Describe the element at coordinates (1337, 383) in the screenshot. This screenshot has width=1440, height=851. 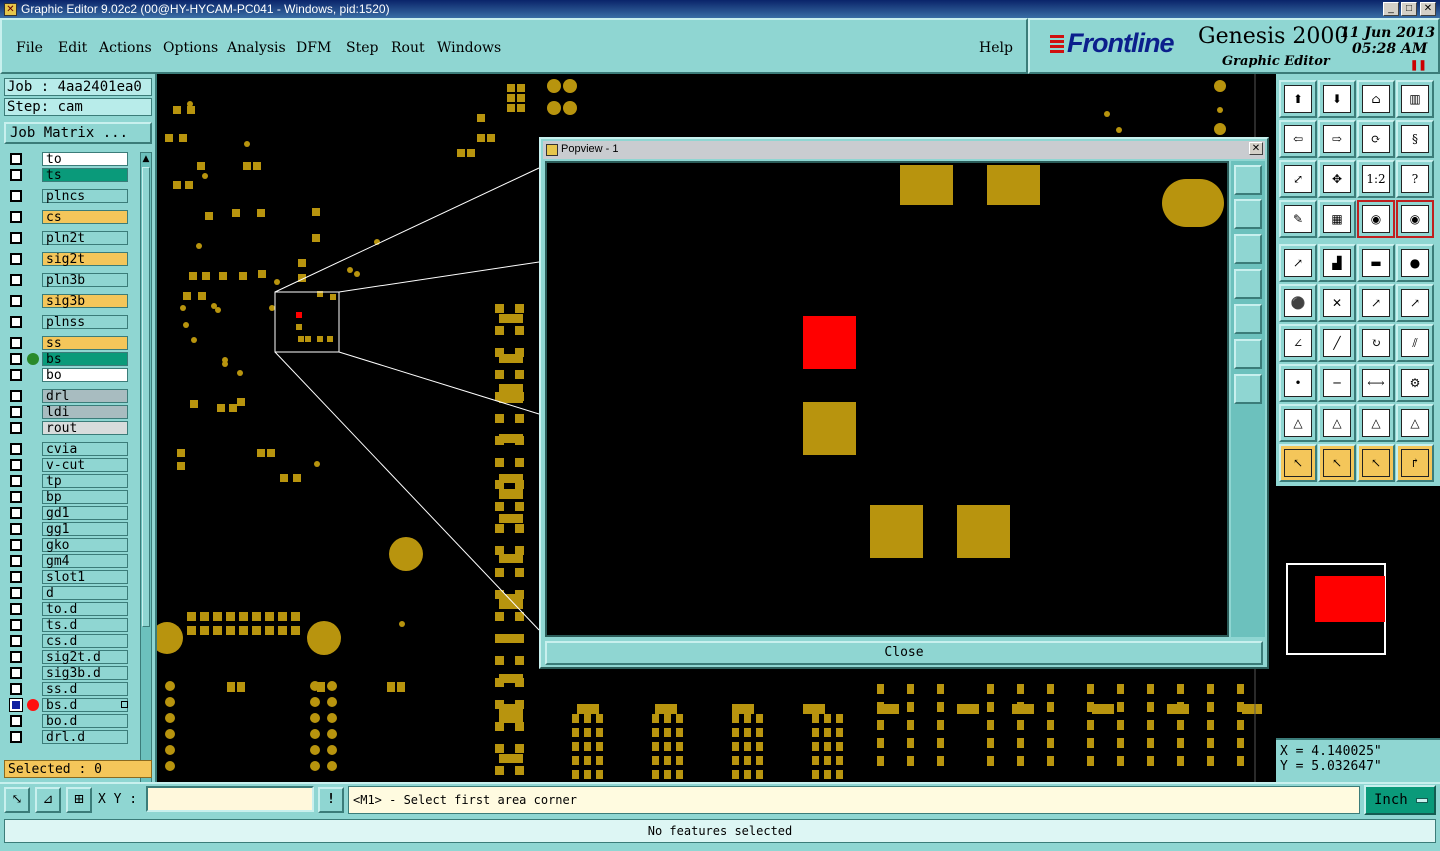
I see `split-icon: ─` at that location.